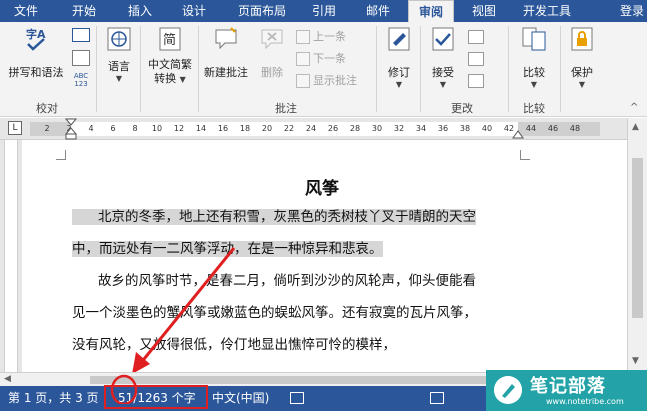 Image resolution: width=647 pixels, height=411 pixels. Describe the element at coordinates (421, 128) in the screenshot. I see `ruler-tick: 34` at that location.